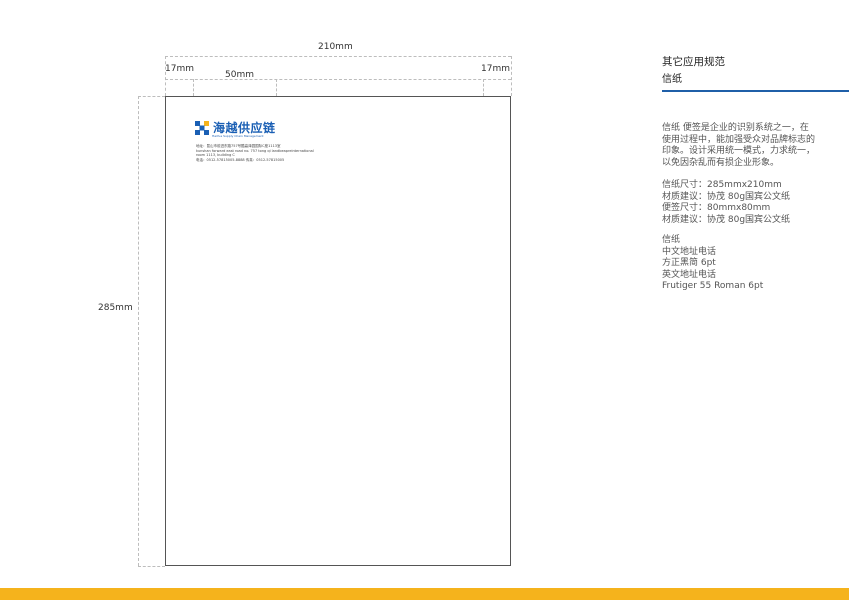  What do you see at coordinates (138, 331) in the screenshot?
I see `height-guide-line` at bounding box center [138, 331].